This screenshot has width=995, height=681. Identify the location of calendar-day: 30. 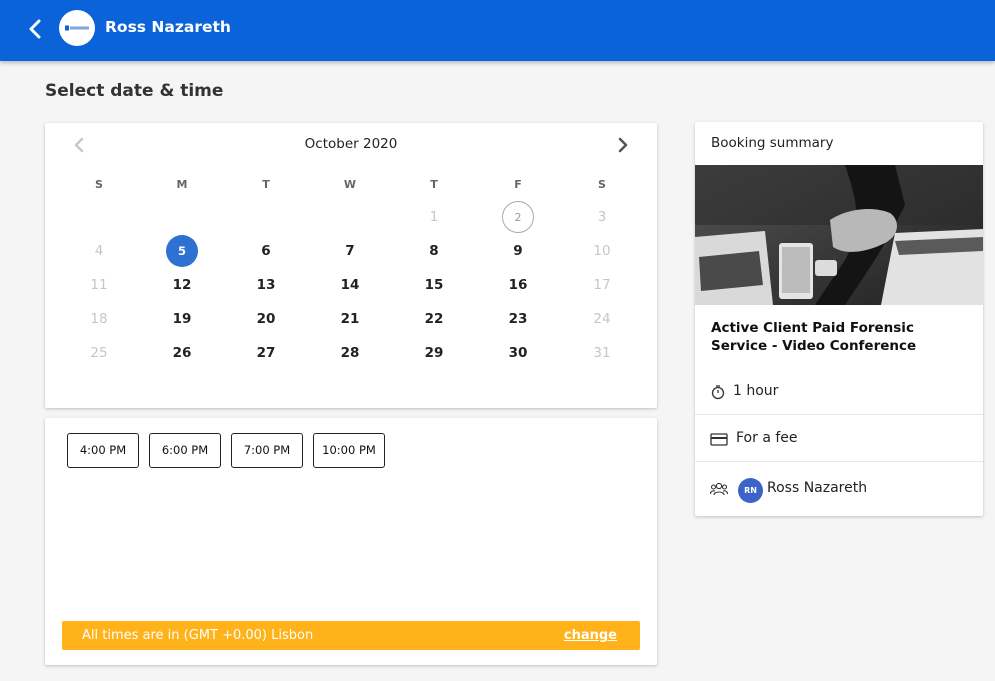
(518, 353).